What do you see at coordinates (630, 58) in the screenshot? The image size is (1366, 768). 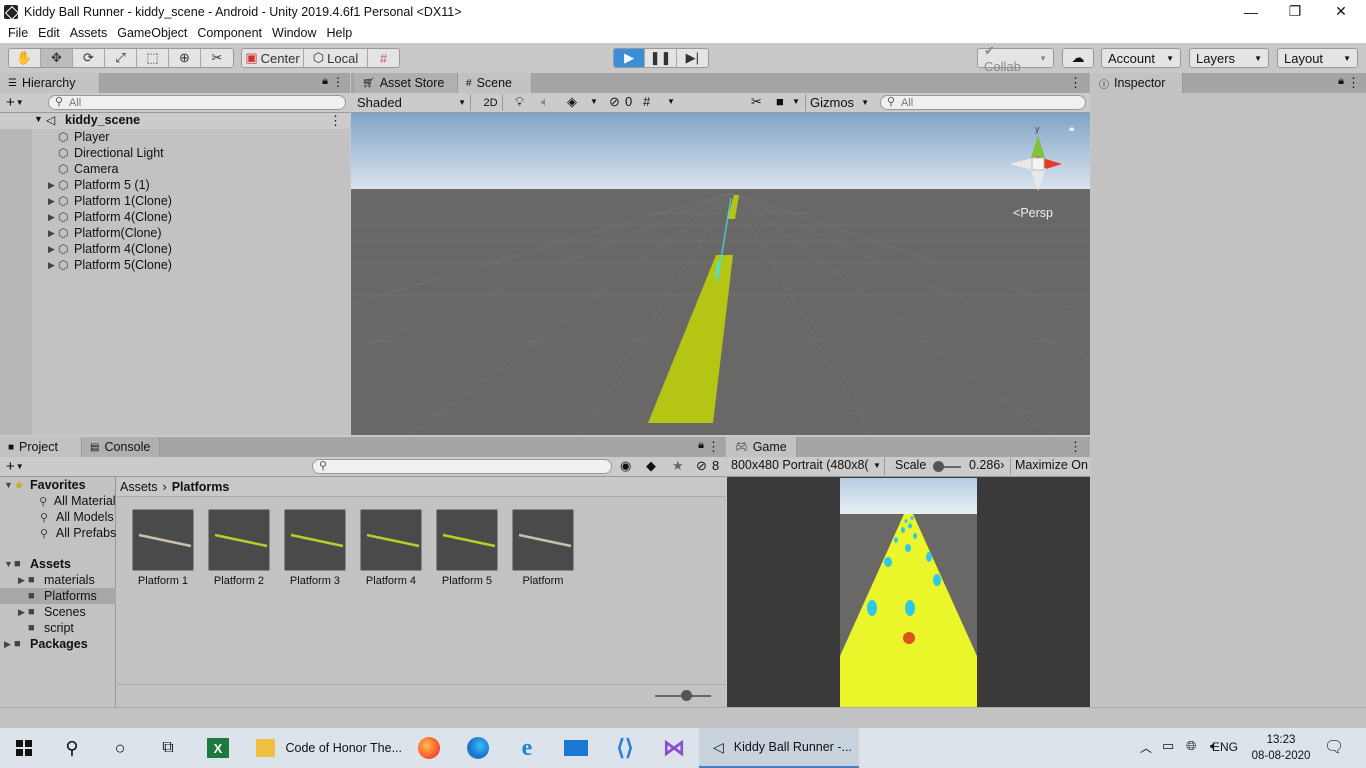 I see `play-button: ▶` at bounding box center [630, 58].